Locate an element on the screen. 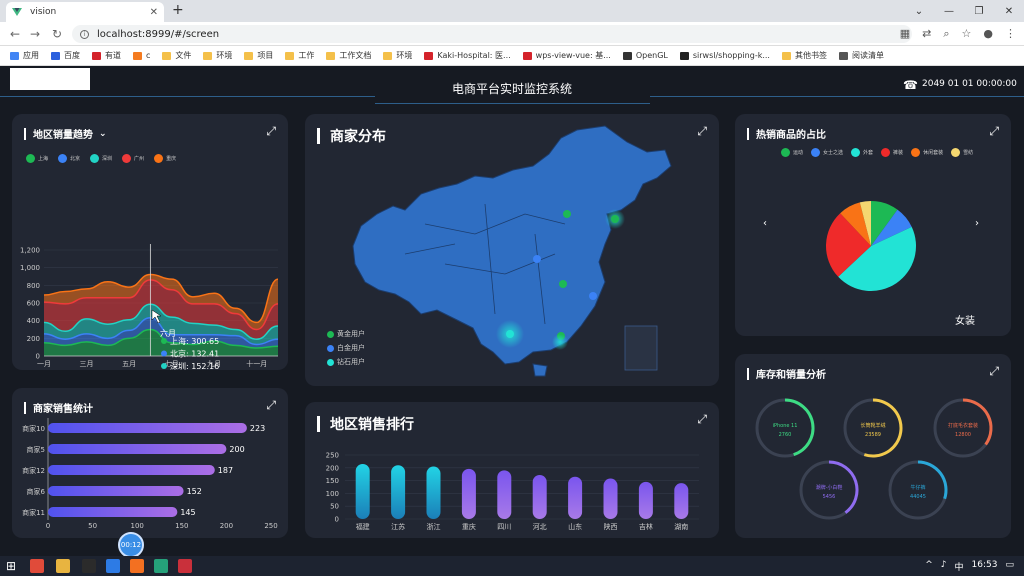 This screenshot has height=576, width=1024. star-icon: ☆ is located at coordinates (967, 34).